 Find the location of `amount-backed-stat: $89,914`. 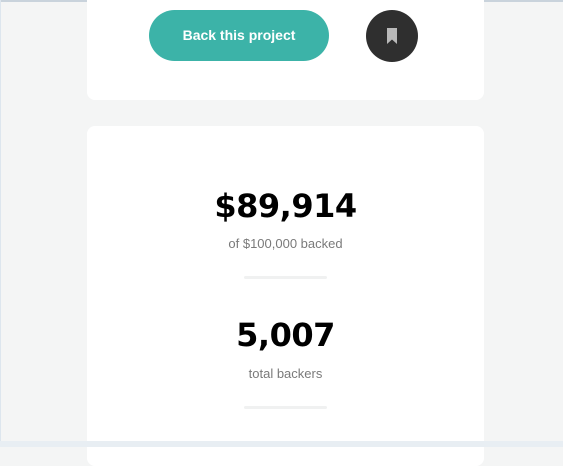

amount-backed-stat: $89,914 is located at coordinates (285, 206).